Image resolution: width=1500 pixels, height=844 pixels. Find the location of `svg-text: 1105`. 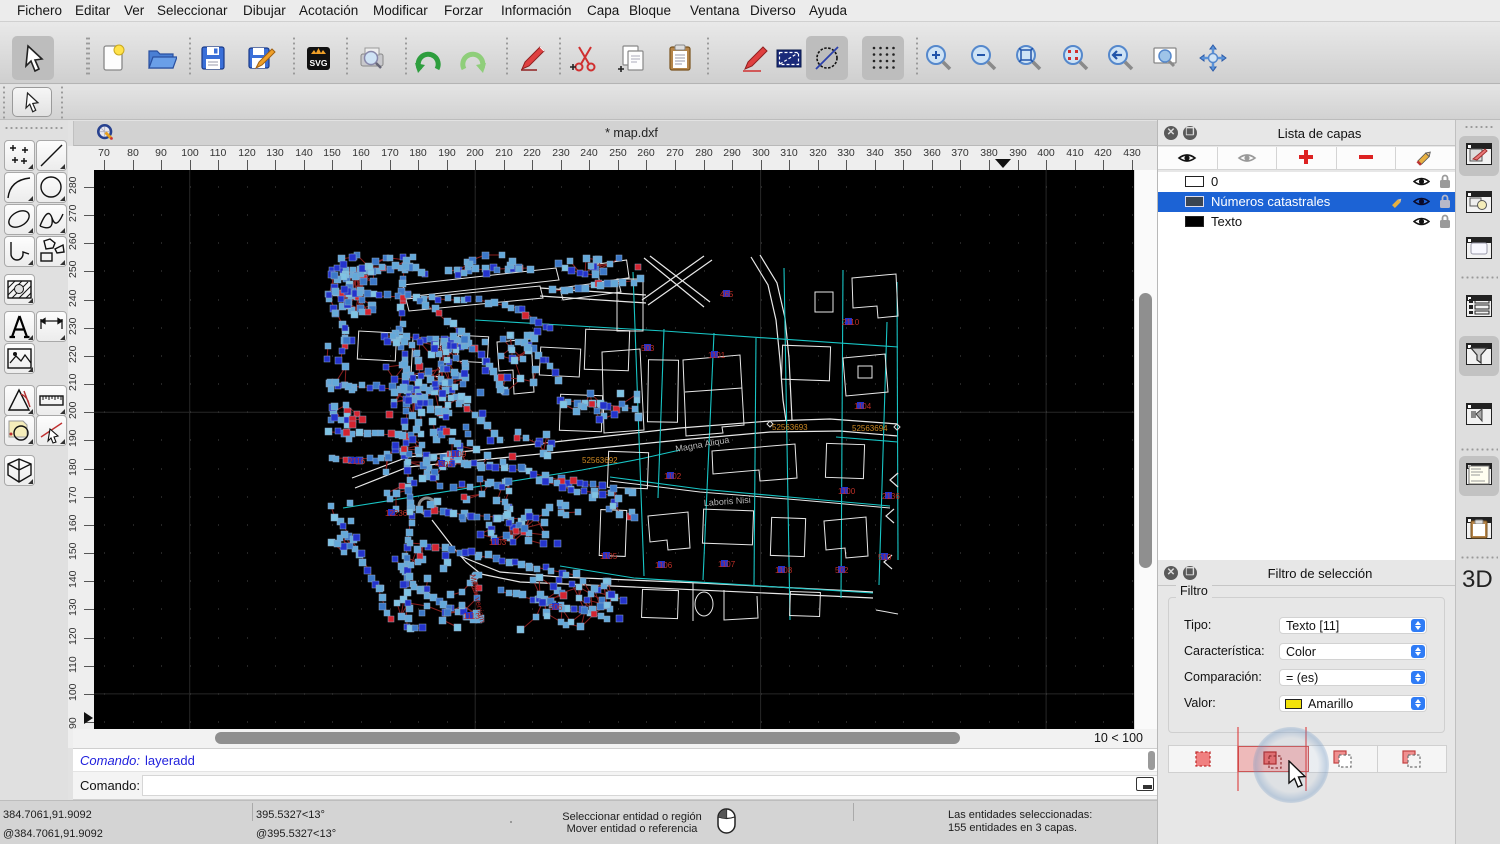

svg-text: 1105 is located at coordinates (609, 556).